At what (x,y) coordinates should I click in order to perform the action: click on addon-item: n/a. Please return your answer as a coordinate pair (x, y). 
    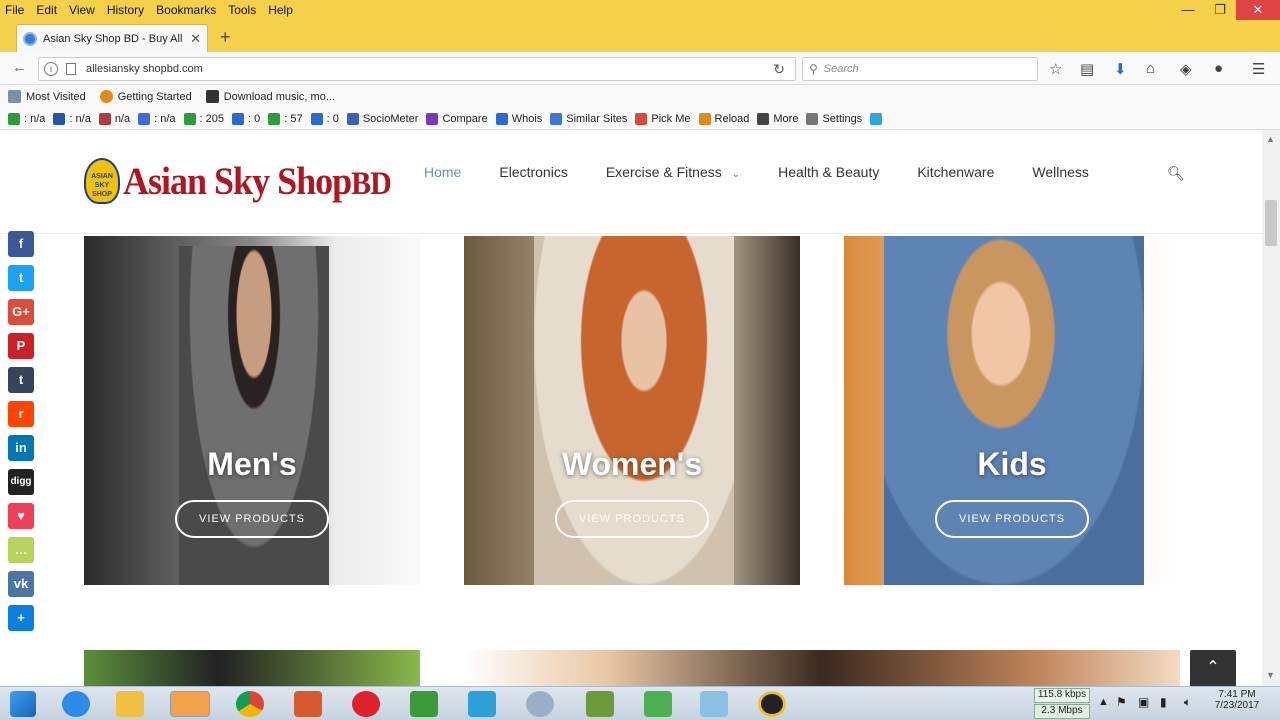
    Looking at the image, I should click on (114, 118).